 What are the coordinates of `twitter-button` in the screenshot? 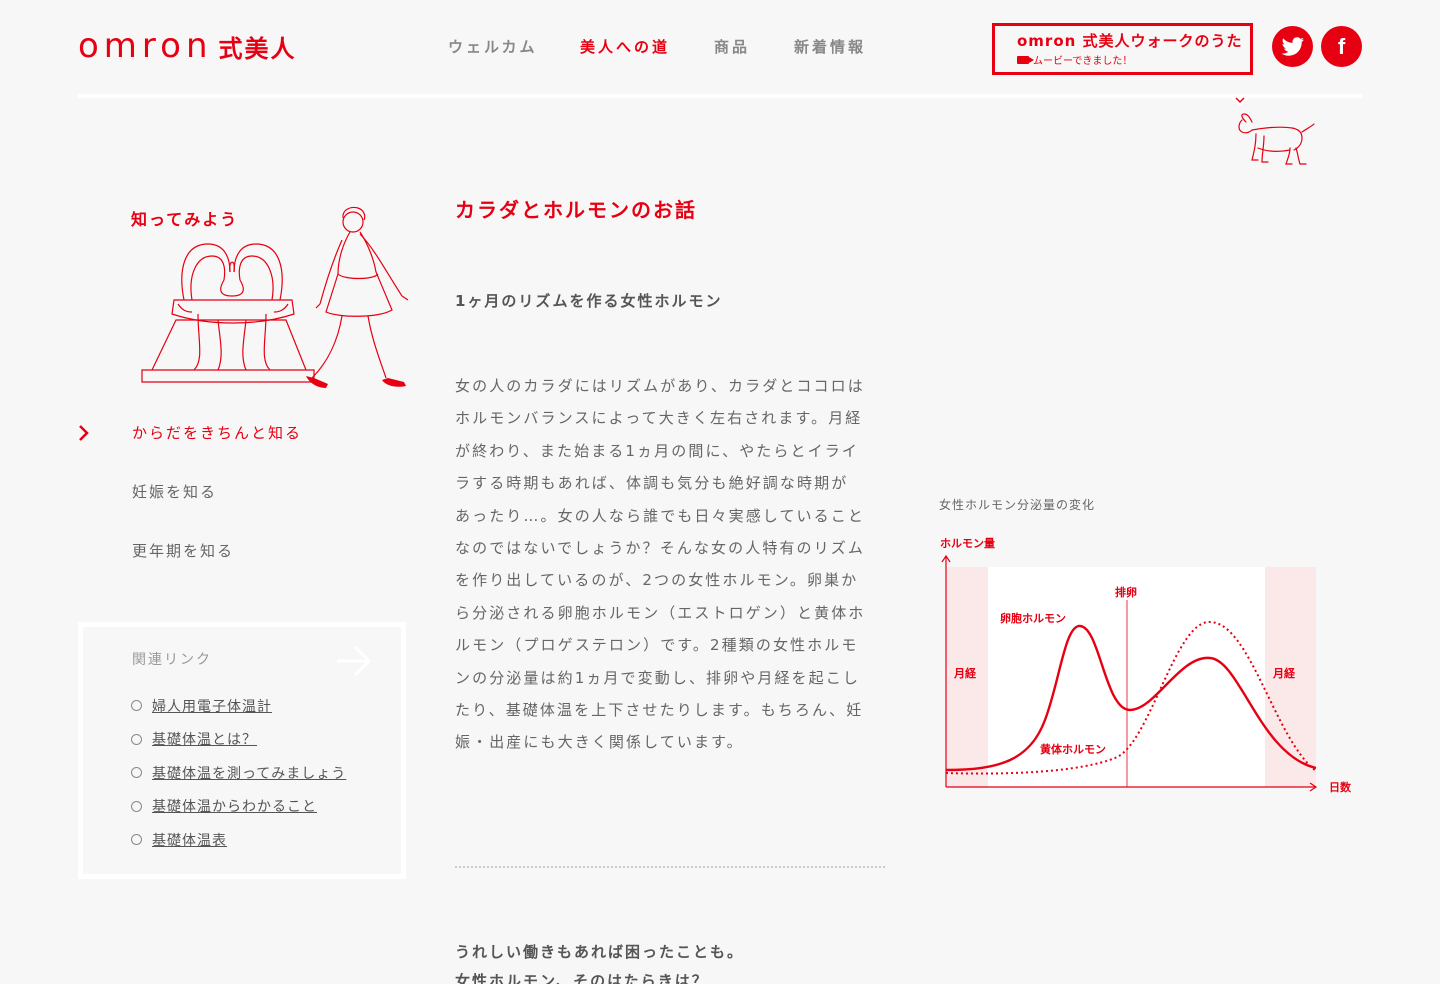 It's located at (1292, 46).